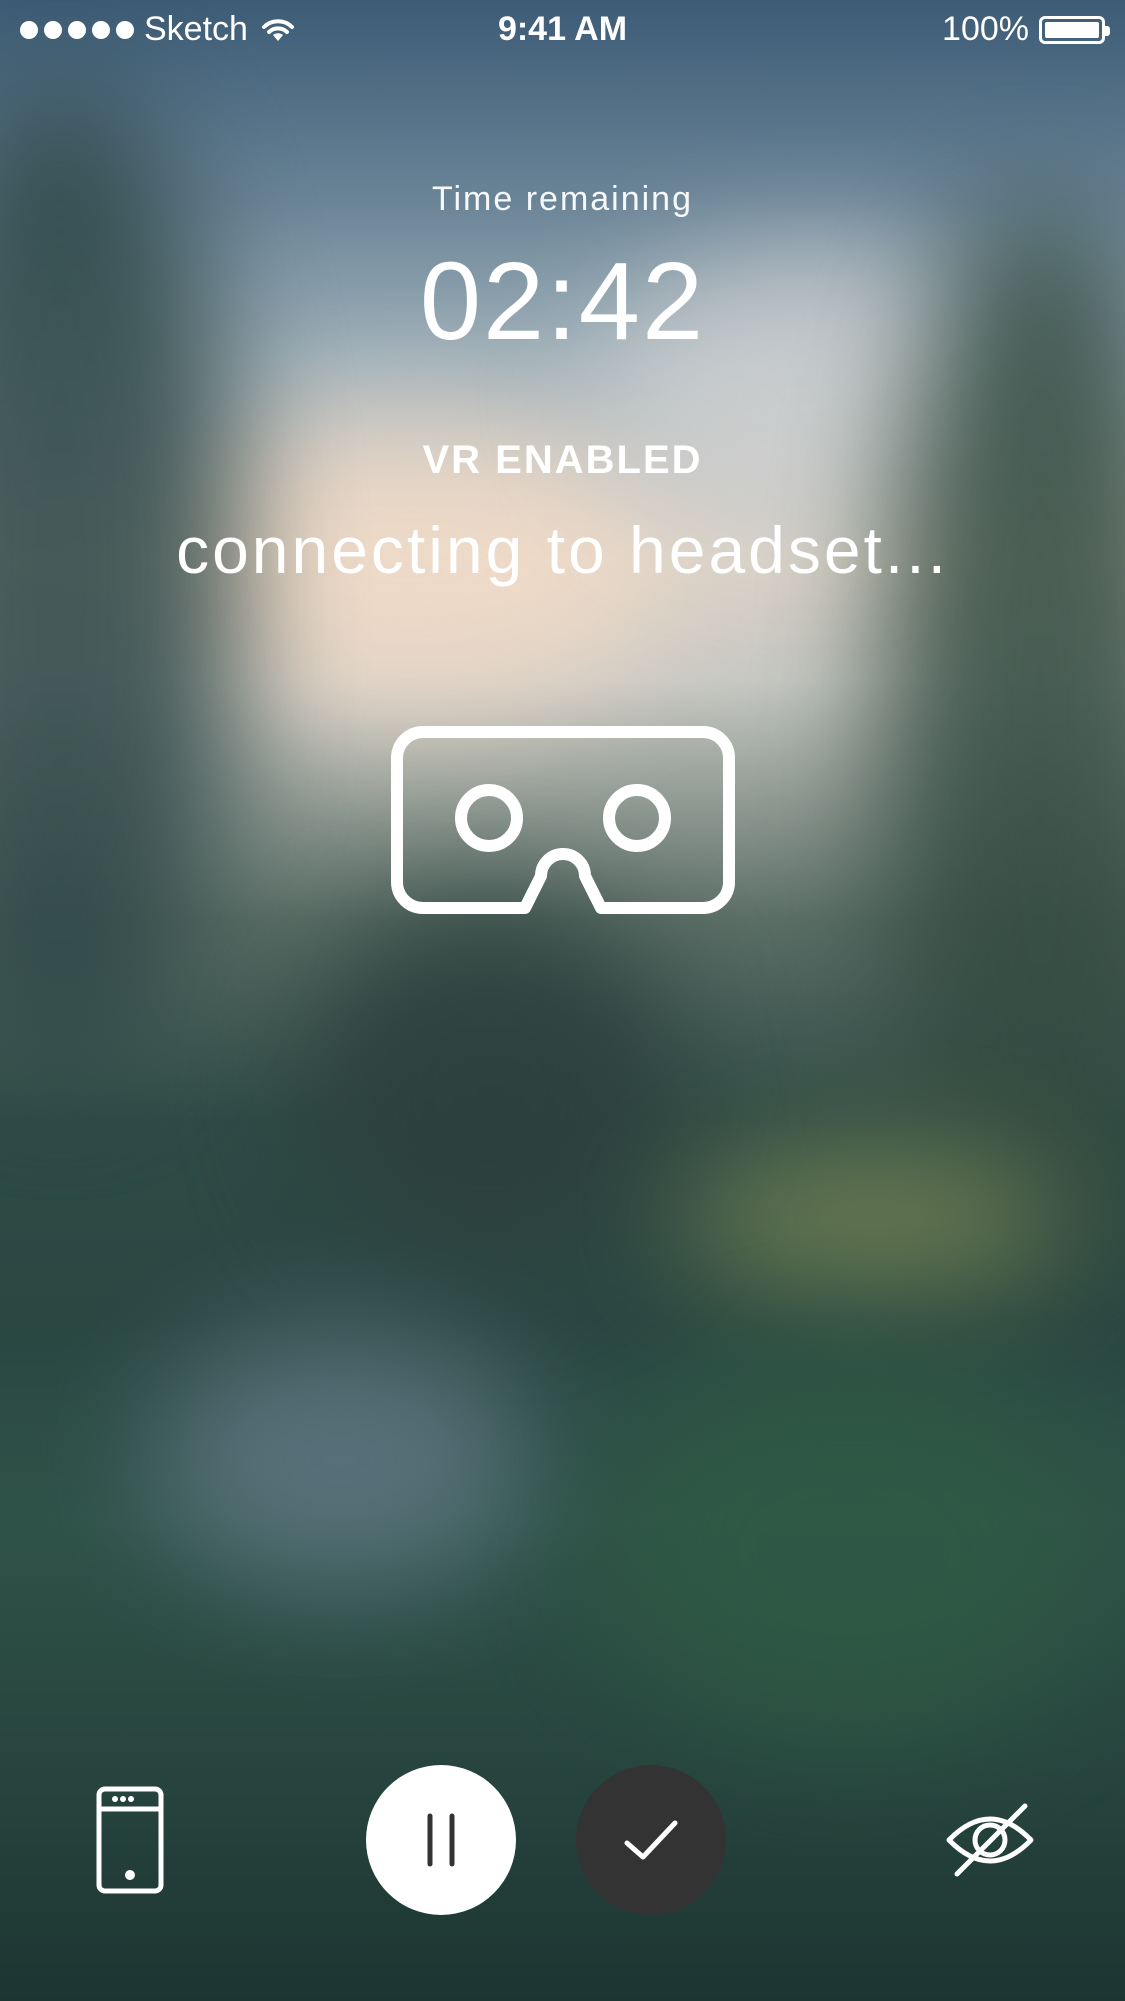 Image resolution: width=1125 pixels, height=2001 pixels. I want to click on vr-headset-icon, so click(563, 820).